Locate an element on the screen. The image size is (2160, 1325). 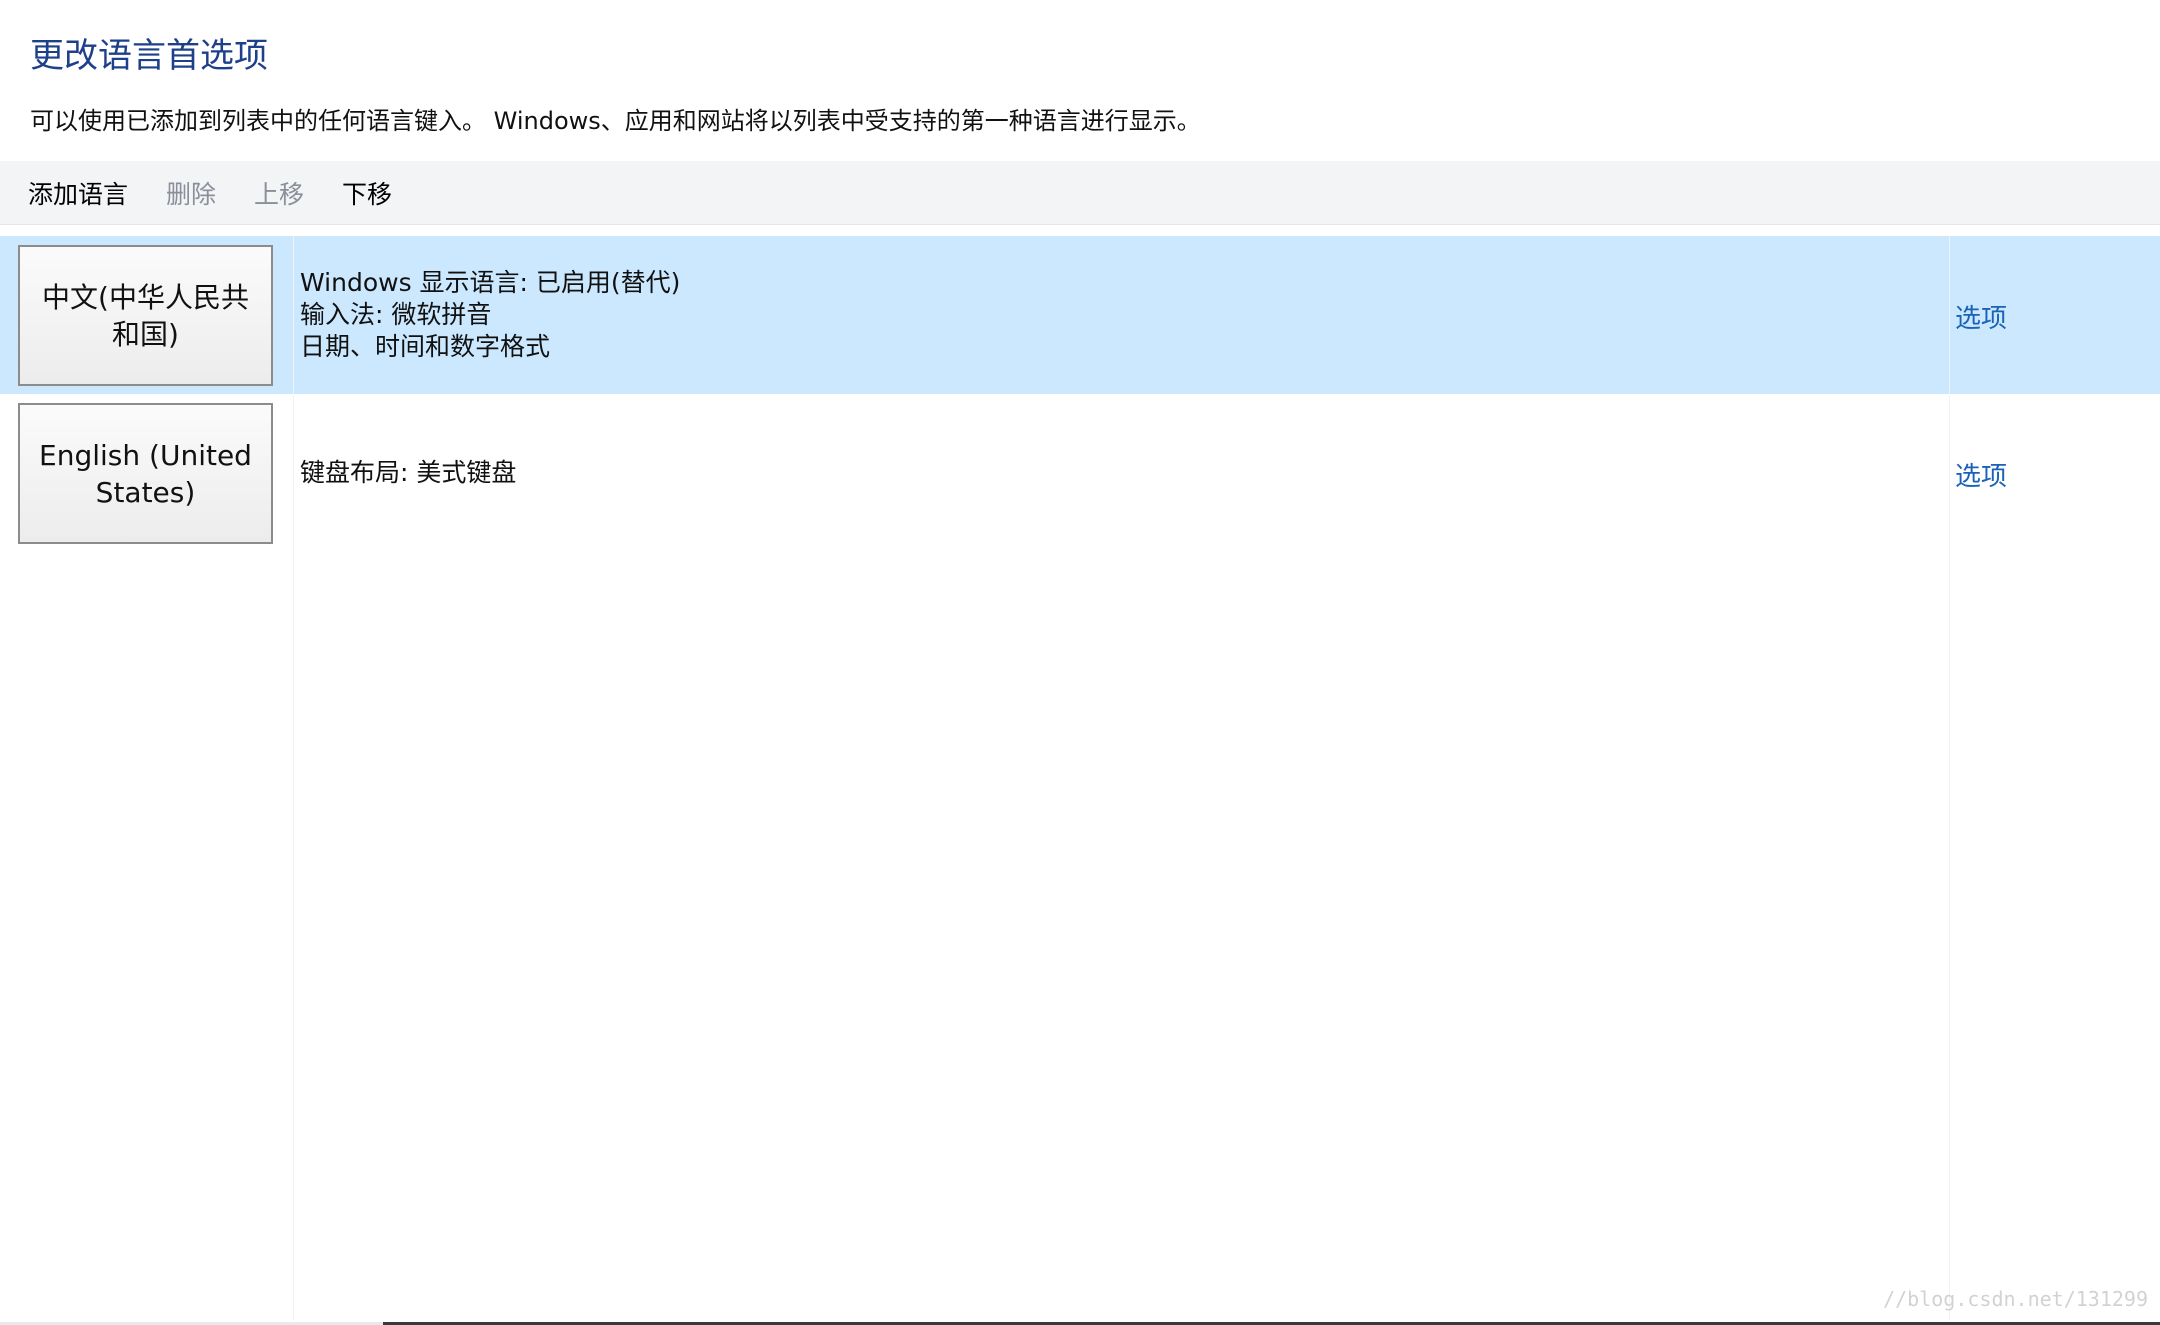
add-language-button: 添加语言 is located at coordinates (78, 193).